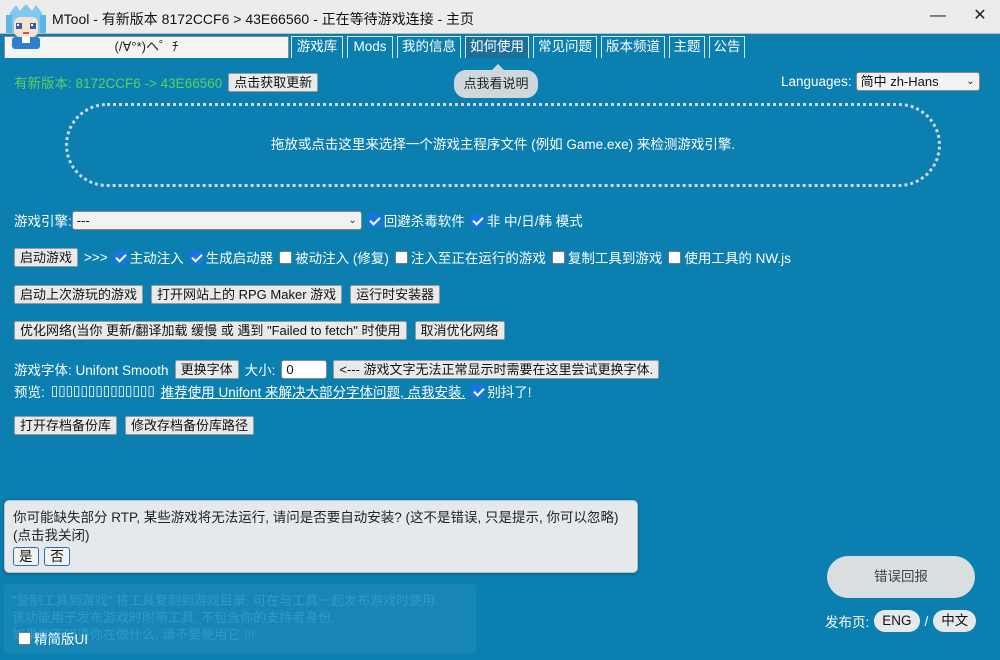  Describe the element at coordinates (424, 221) in the screenshot. I see `avoid-antivirus-label: 回避杀毒软件` at that location.